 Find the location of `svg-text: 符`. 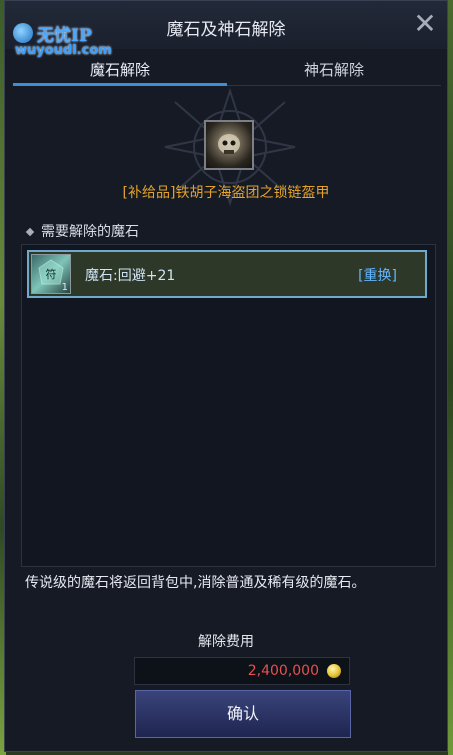

svg-text: 符 is located at coordinates (51, 274).